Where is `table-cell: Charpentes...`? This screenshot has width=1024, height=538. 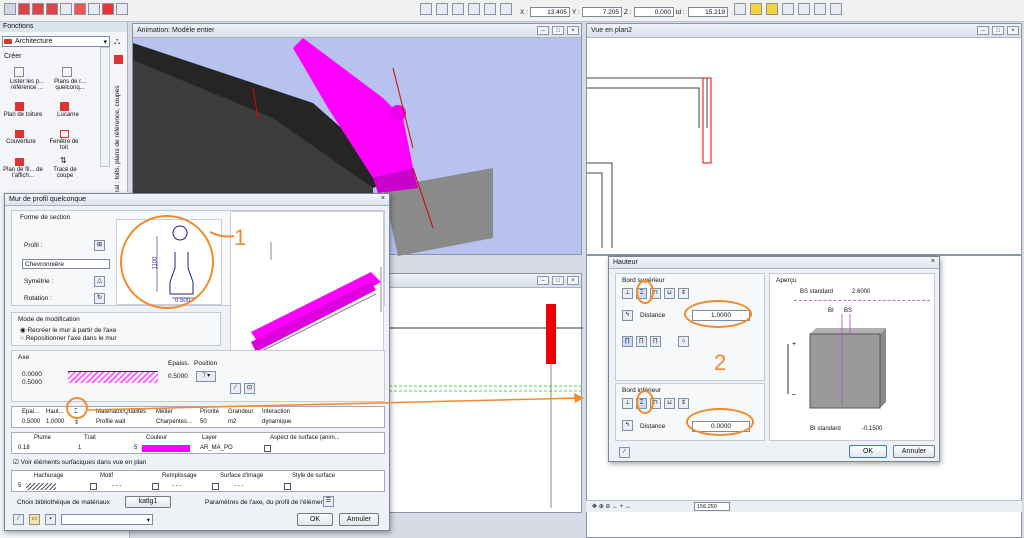
table-cell: Charpentes... is located at coordinates (174, 422).